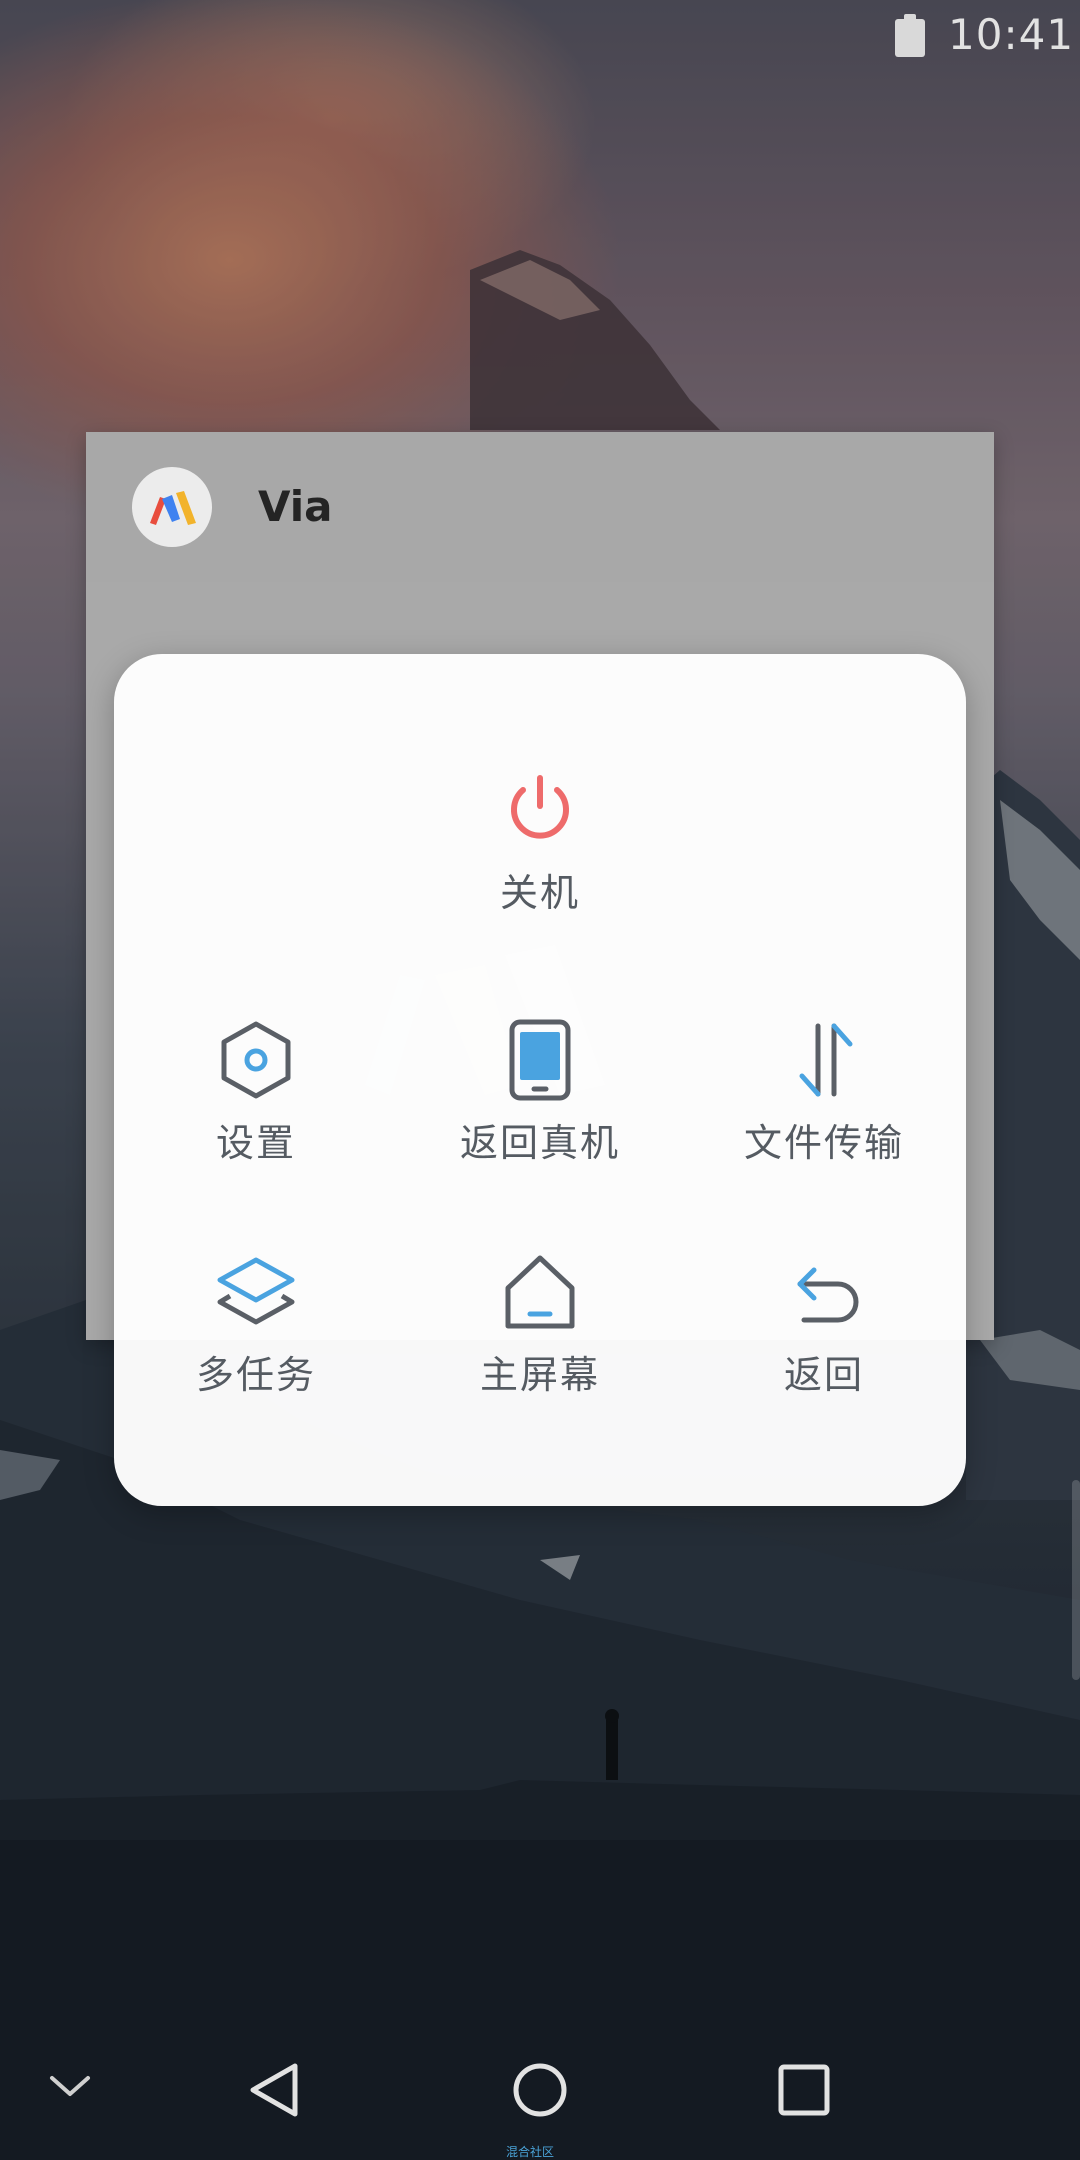 This screenshot has height=2160, width=1080. Describe the element at coordinates (540, 40) in the screenshot. I see `status-bar: 10:41` at that location.